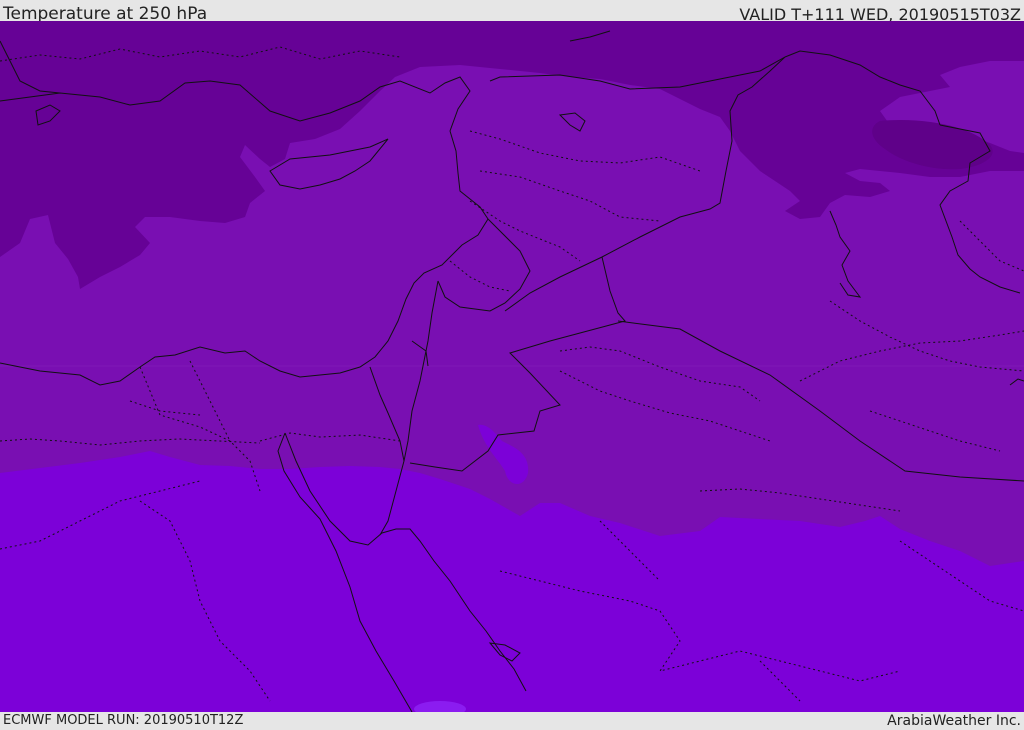 This screenshot has width=1024, height=730. I want to click on model-run: ECMWF MODEL RUN: 20190510T12Z, so click(123, 720).